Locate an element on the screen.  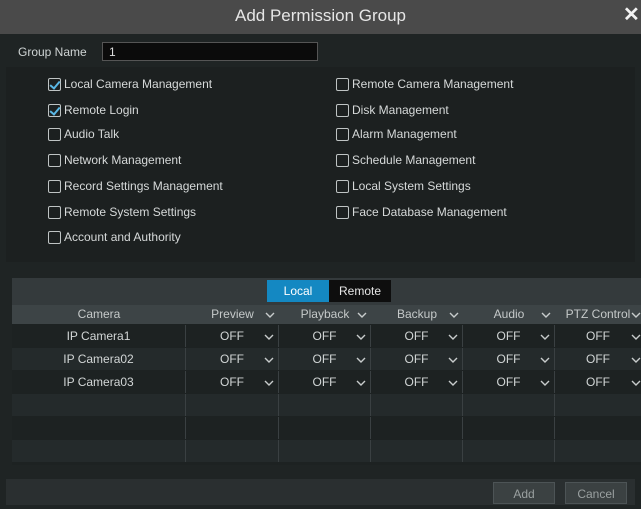
perm-remote-system-settings: Remote System Settings is located at coordinates (122, 212).